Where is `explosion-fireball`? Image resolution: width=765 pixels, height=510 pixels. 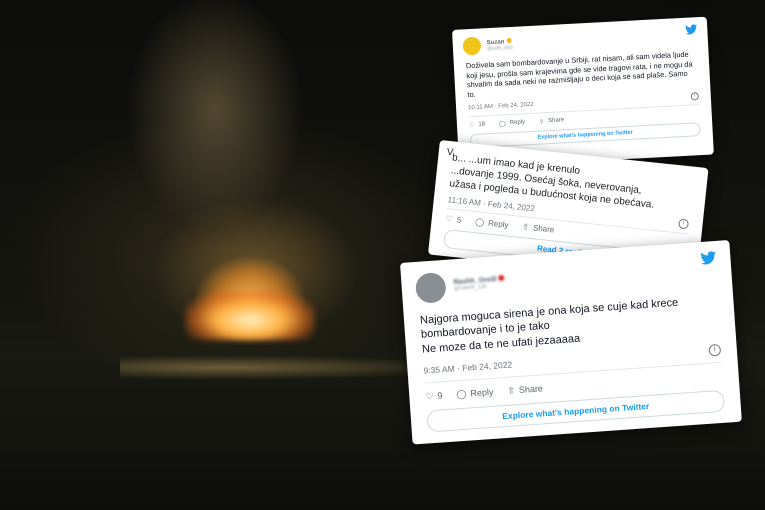
explosion-fireball is located at coordinates (250, 315).